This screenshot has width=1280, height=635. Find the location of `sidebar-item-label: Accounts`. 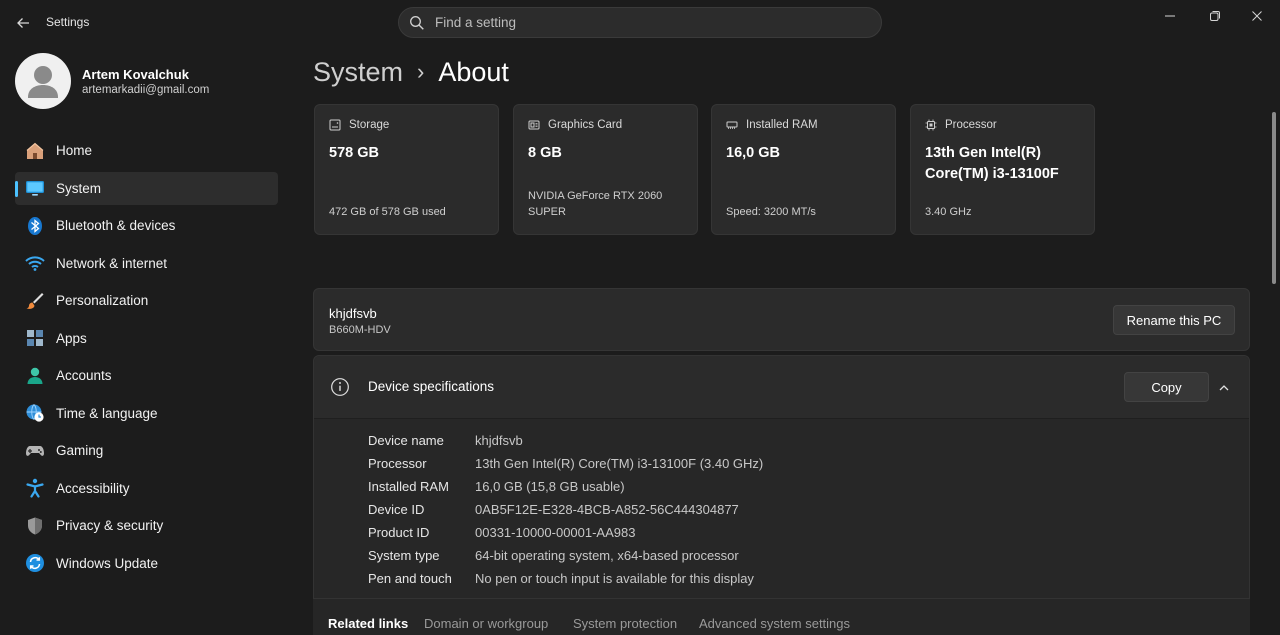

sidebar-item-label: Accounts is located at coordinates (84, 375).